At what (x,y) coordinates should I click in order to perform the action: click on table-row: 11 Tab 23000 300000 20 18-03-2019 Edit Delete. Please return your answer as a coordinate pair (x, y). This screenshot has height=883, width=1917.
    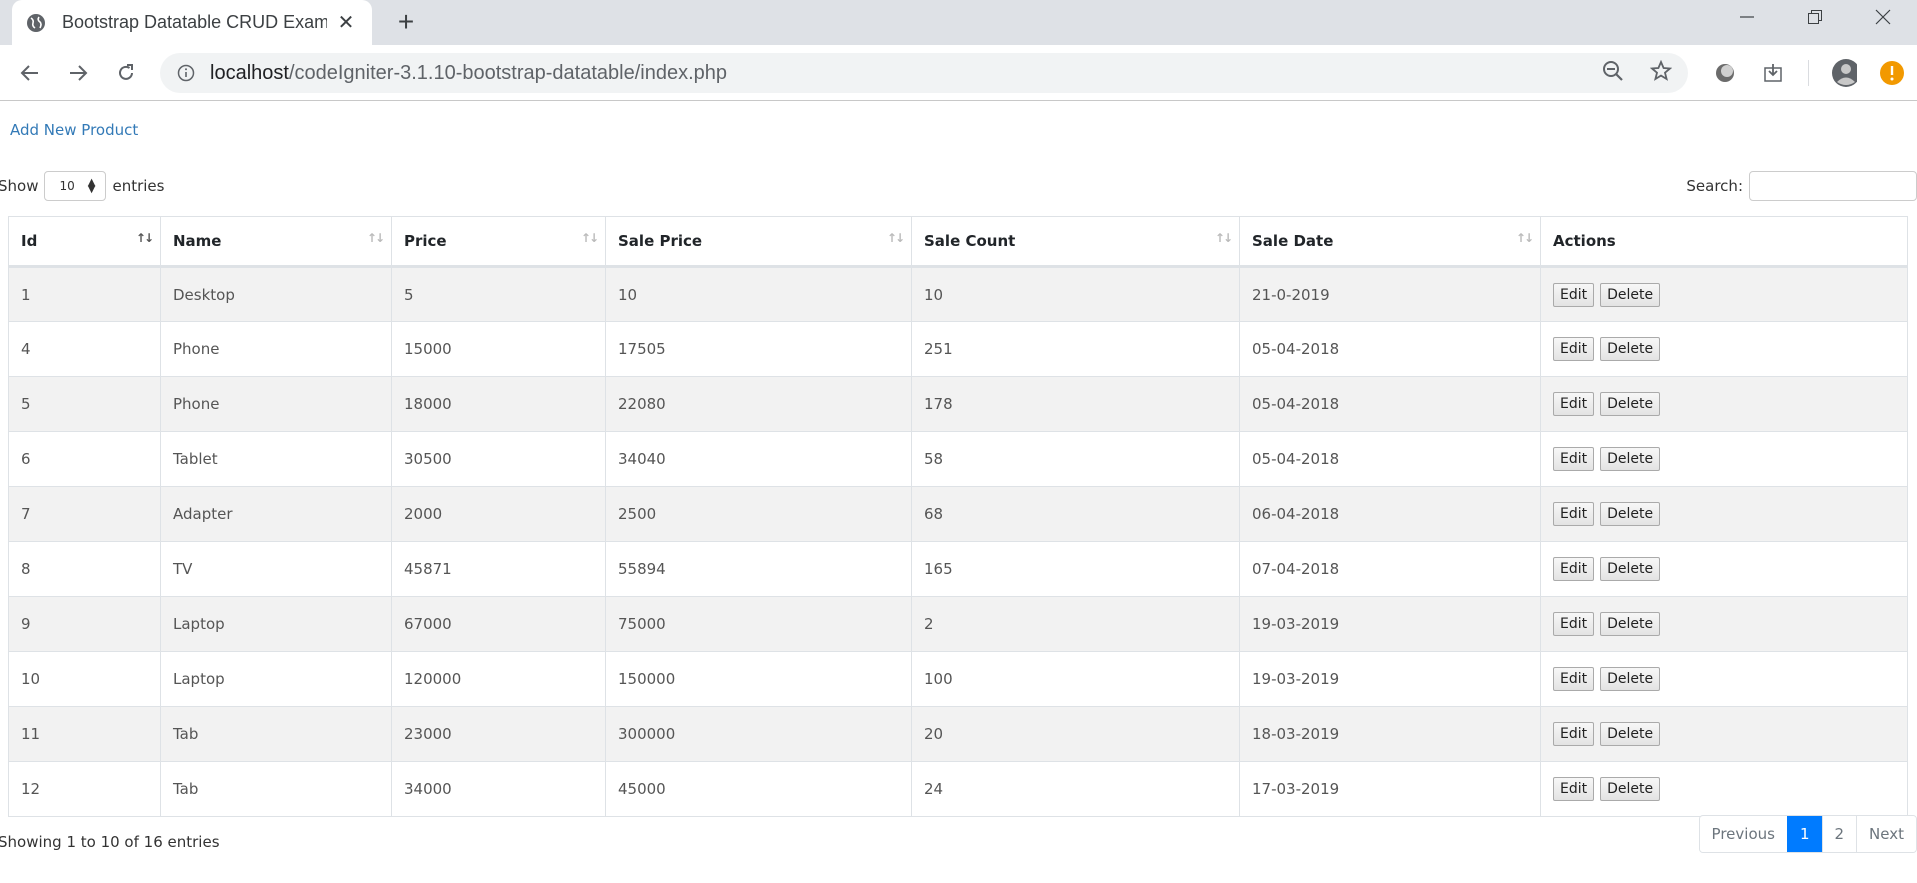
    Looking at the image, I should click on (958, 734).